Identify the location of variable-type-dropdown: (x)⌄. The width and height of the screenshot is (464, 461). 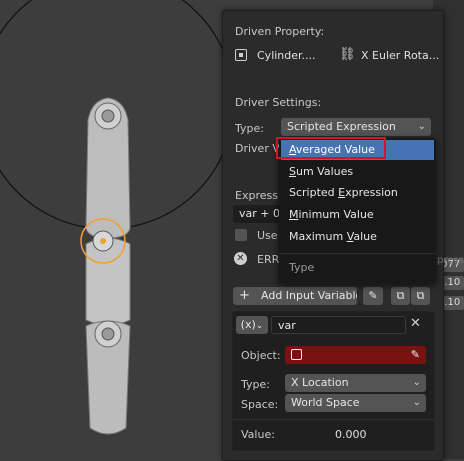
(252, 325).